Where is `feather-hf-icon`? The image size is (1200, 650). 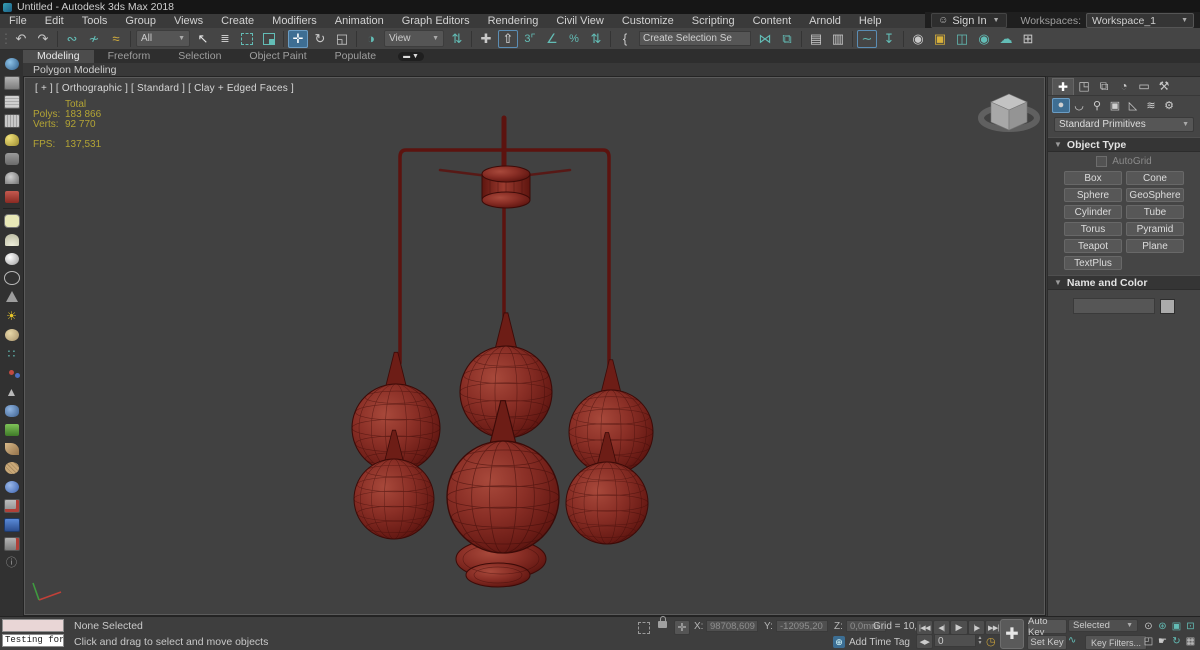 feather-hf-icon is located at coordinates (11, 448).